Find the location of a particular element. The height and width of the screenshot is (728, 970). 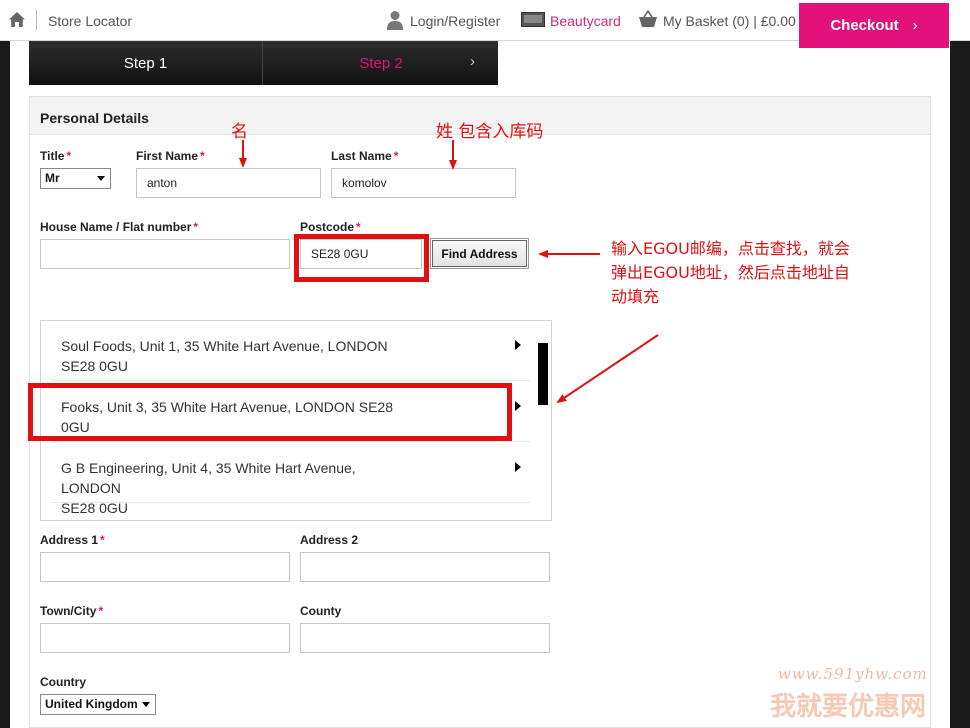

login-register-link: Login/Register is located at coordinates (455, 21).